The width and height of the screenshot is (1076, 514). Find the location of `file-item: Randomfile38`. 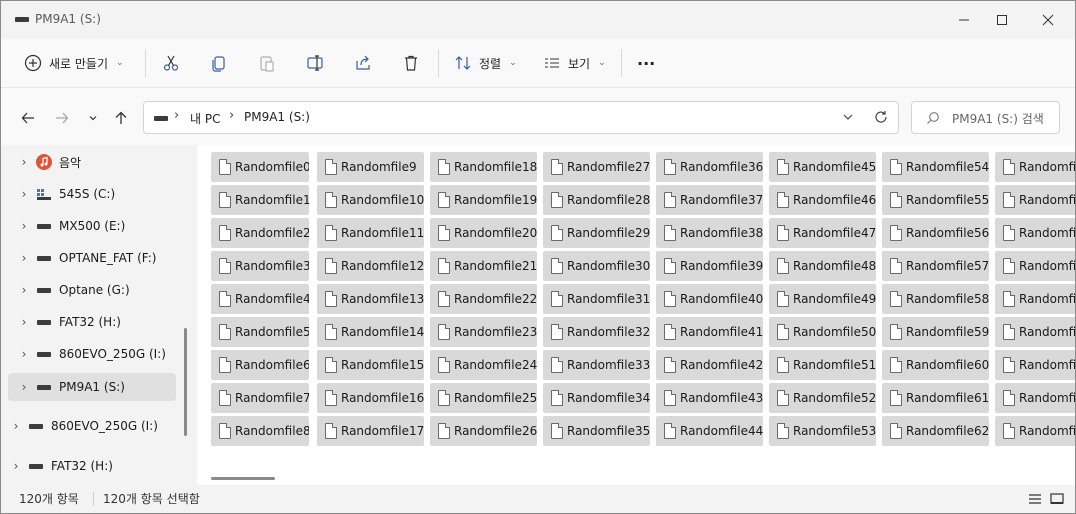

file-item: Randomfile38 is located at coordinates (709, 233).